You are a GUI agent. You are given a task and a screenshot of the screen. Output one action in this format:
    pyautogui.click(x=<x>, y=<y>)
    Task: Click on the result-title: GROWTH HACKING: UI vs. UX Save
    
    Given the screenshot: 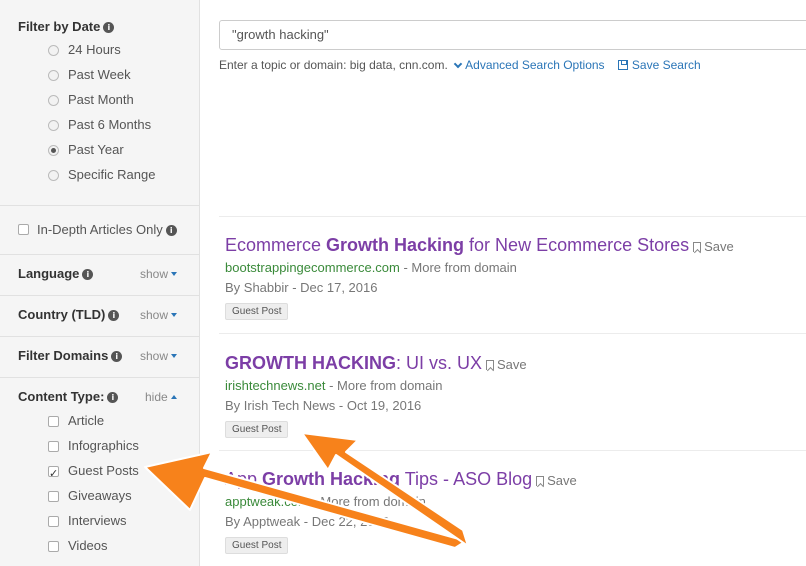 What is the action you would take?
    pyautogui.click(x=376, y=364)
    